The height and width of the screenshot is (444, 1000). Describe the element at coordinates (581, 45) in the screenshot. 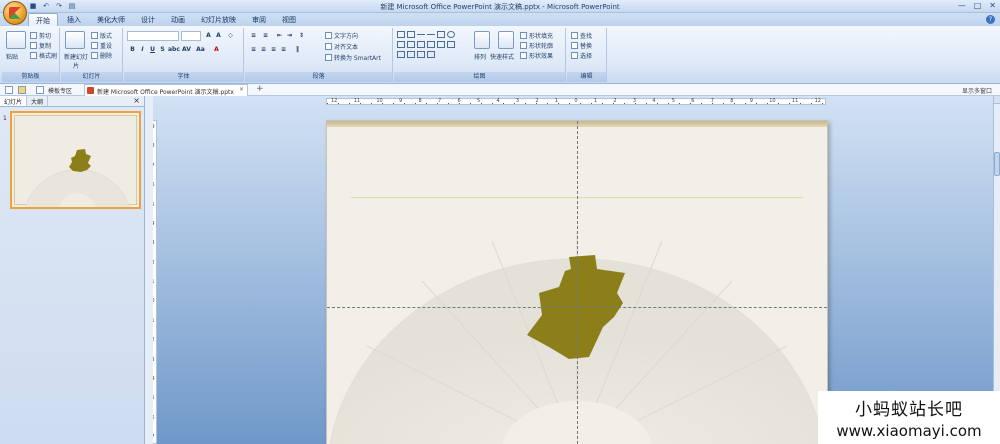

I see `replace-button: 替换` at that location.